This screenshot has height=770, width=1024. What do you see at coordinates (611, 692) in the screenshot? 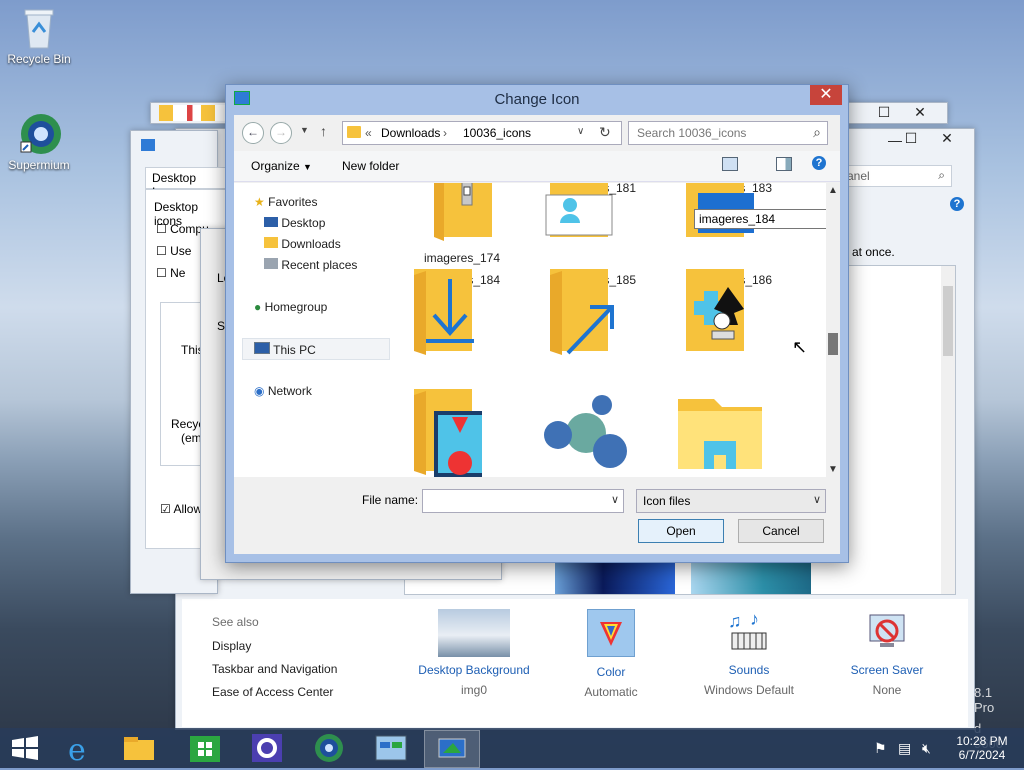
I see `color-value: Automatic` at bounding box center [611, 692].